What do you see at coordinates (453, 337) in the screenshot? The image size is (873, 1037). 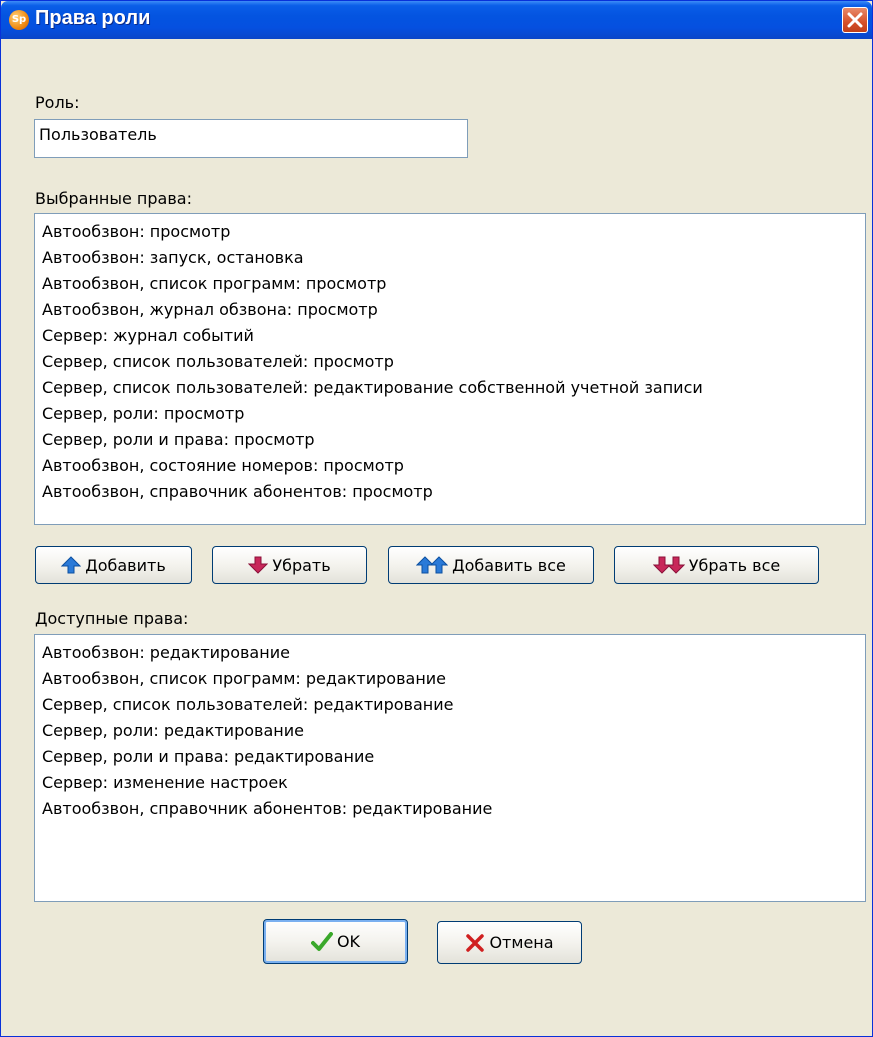 I see `list-item: Сервер: журнал событий` at bounding box center [453, 337].